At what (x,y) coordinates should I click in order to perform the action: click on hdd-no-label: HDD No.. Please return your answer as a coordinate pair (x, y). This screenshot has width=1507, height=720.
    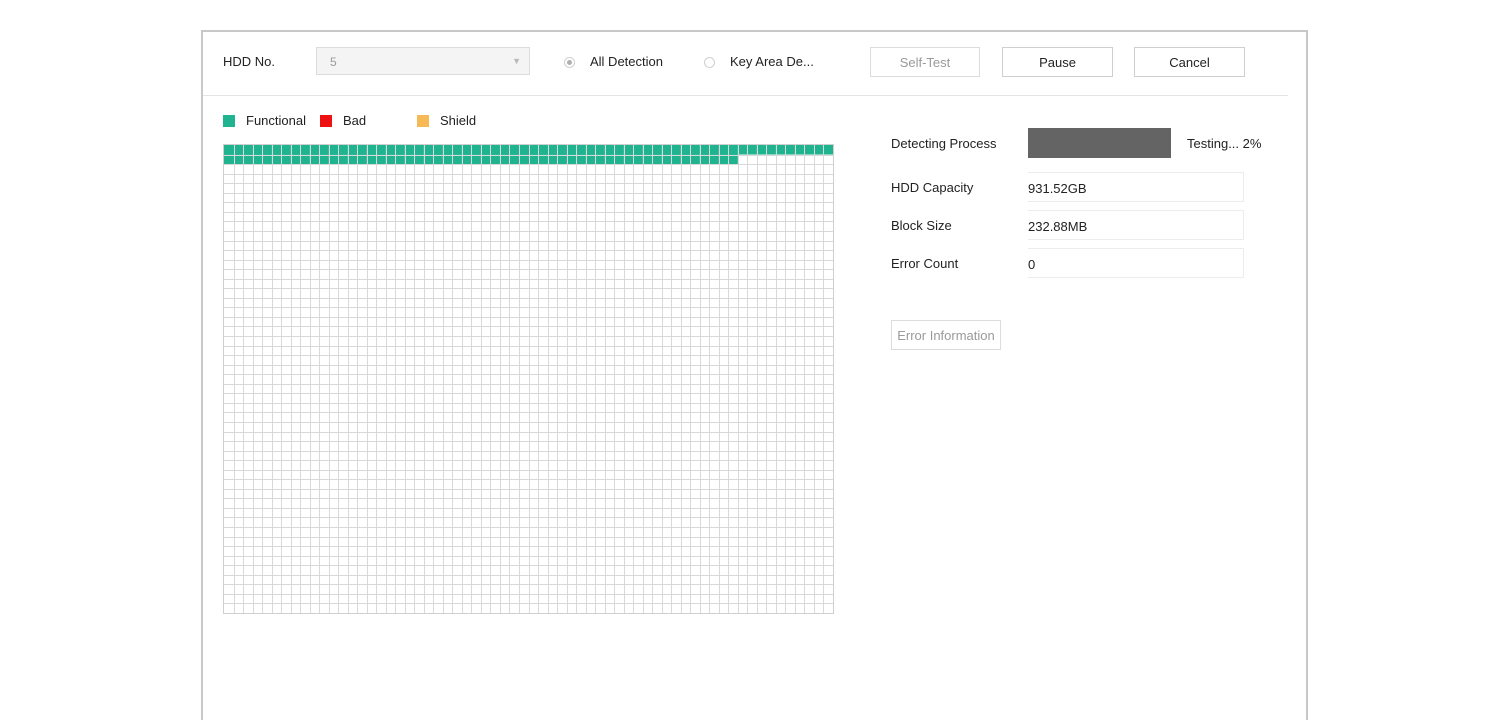
    Looking at the image, I should click on (249, 61).